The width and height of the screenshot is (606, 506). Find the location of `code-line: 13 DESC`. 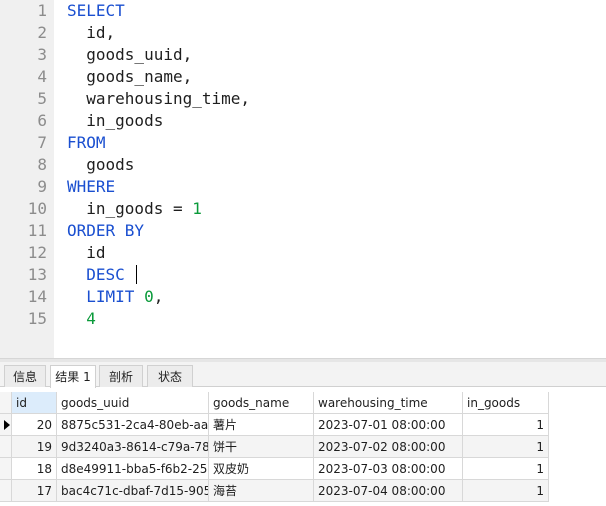

code-line: 13 DESC is located at coordinates (303, 275).